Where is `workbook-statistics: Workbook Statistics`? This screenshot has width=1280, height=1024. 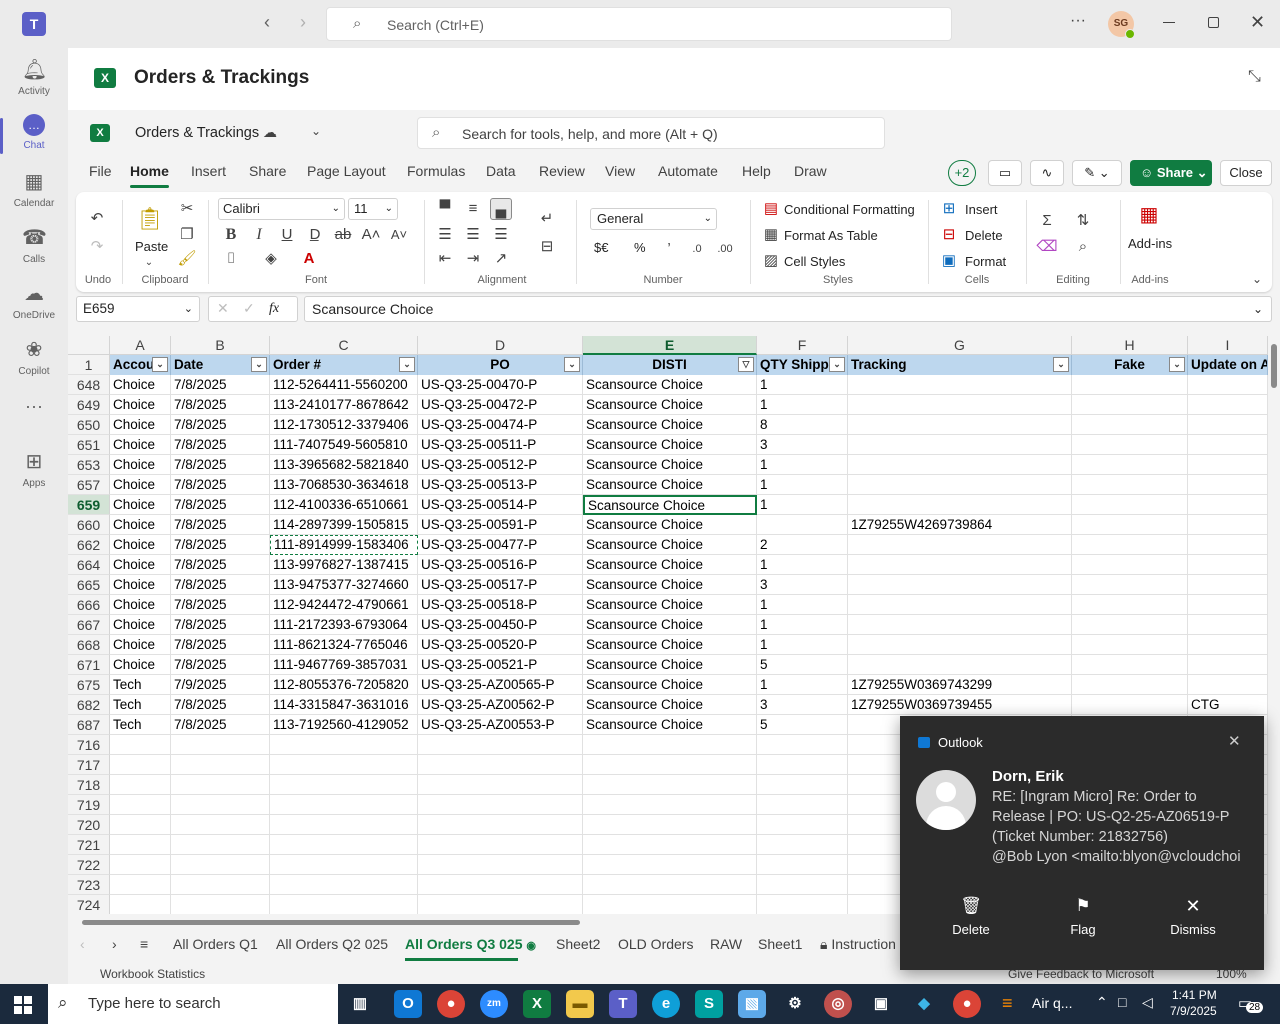
workbook-statistics: Workbook Statistics is located at coordinates (152, 974).